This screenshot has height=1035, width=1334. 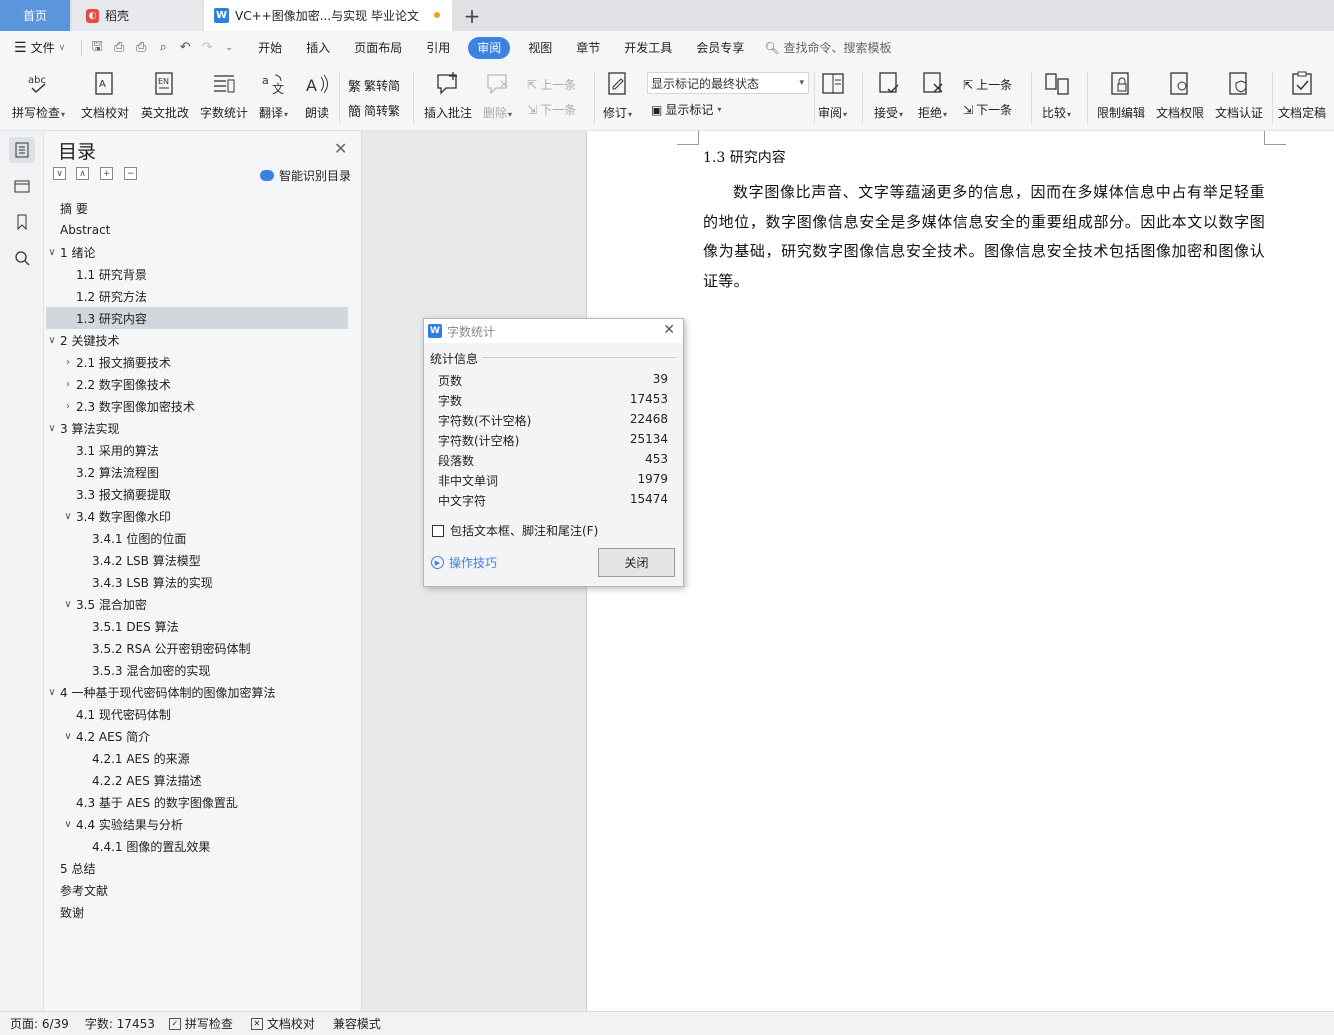 What do you see at coordinates (197, 274) in the screenshot?
I see `toc-item: 1.1 研究背景` at bounding box center [197, 274].